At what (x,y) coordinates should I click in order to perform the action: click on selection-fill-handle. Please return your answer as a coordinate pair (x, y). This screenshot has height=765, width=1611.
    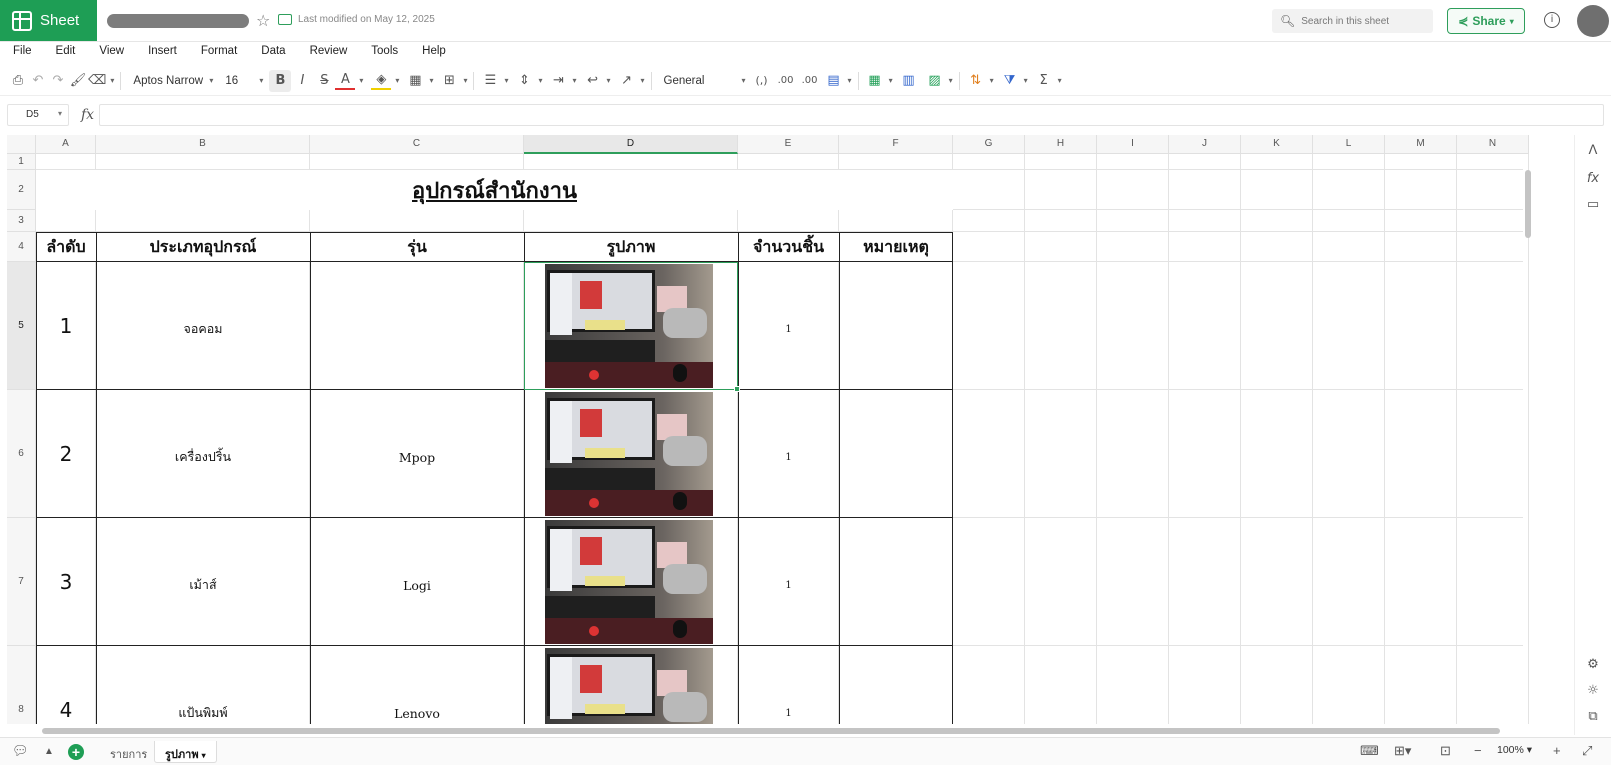
    Looking at the image, I should click on (737, 389).